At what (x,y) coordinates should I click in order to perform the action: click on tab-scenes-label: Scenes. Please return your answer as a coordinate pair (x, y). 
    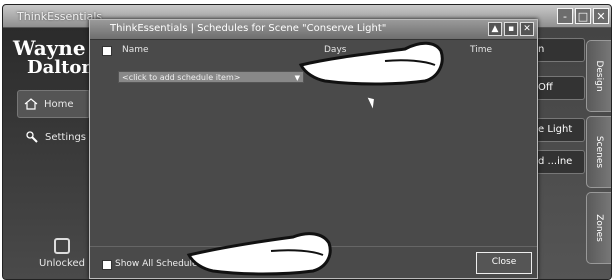
    Looking at the image, I should click on (599, 152).